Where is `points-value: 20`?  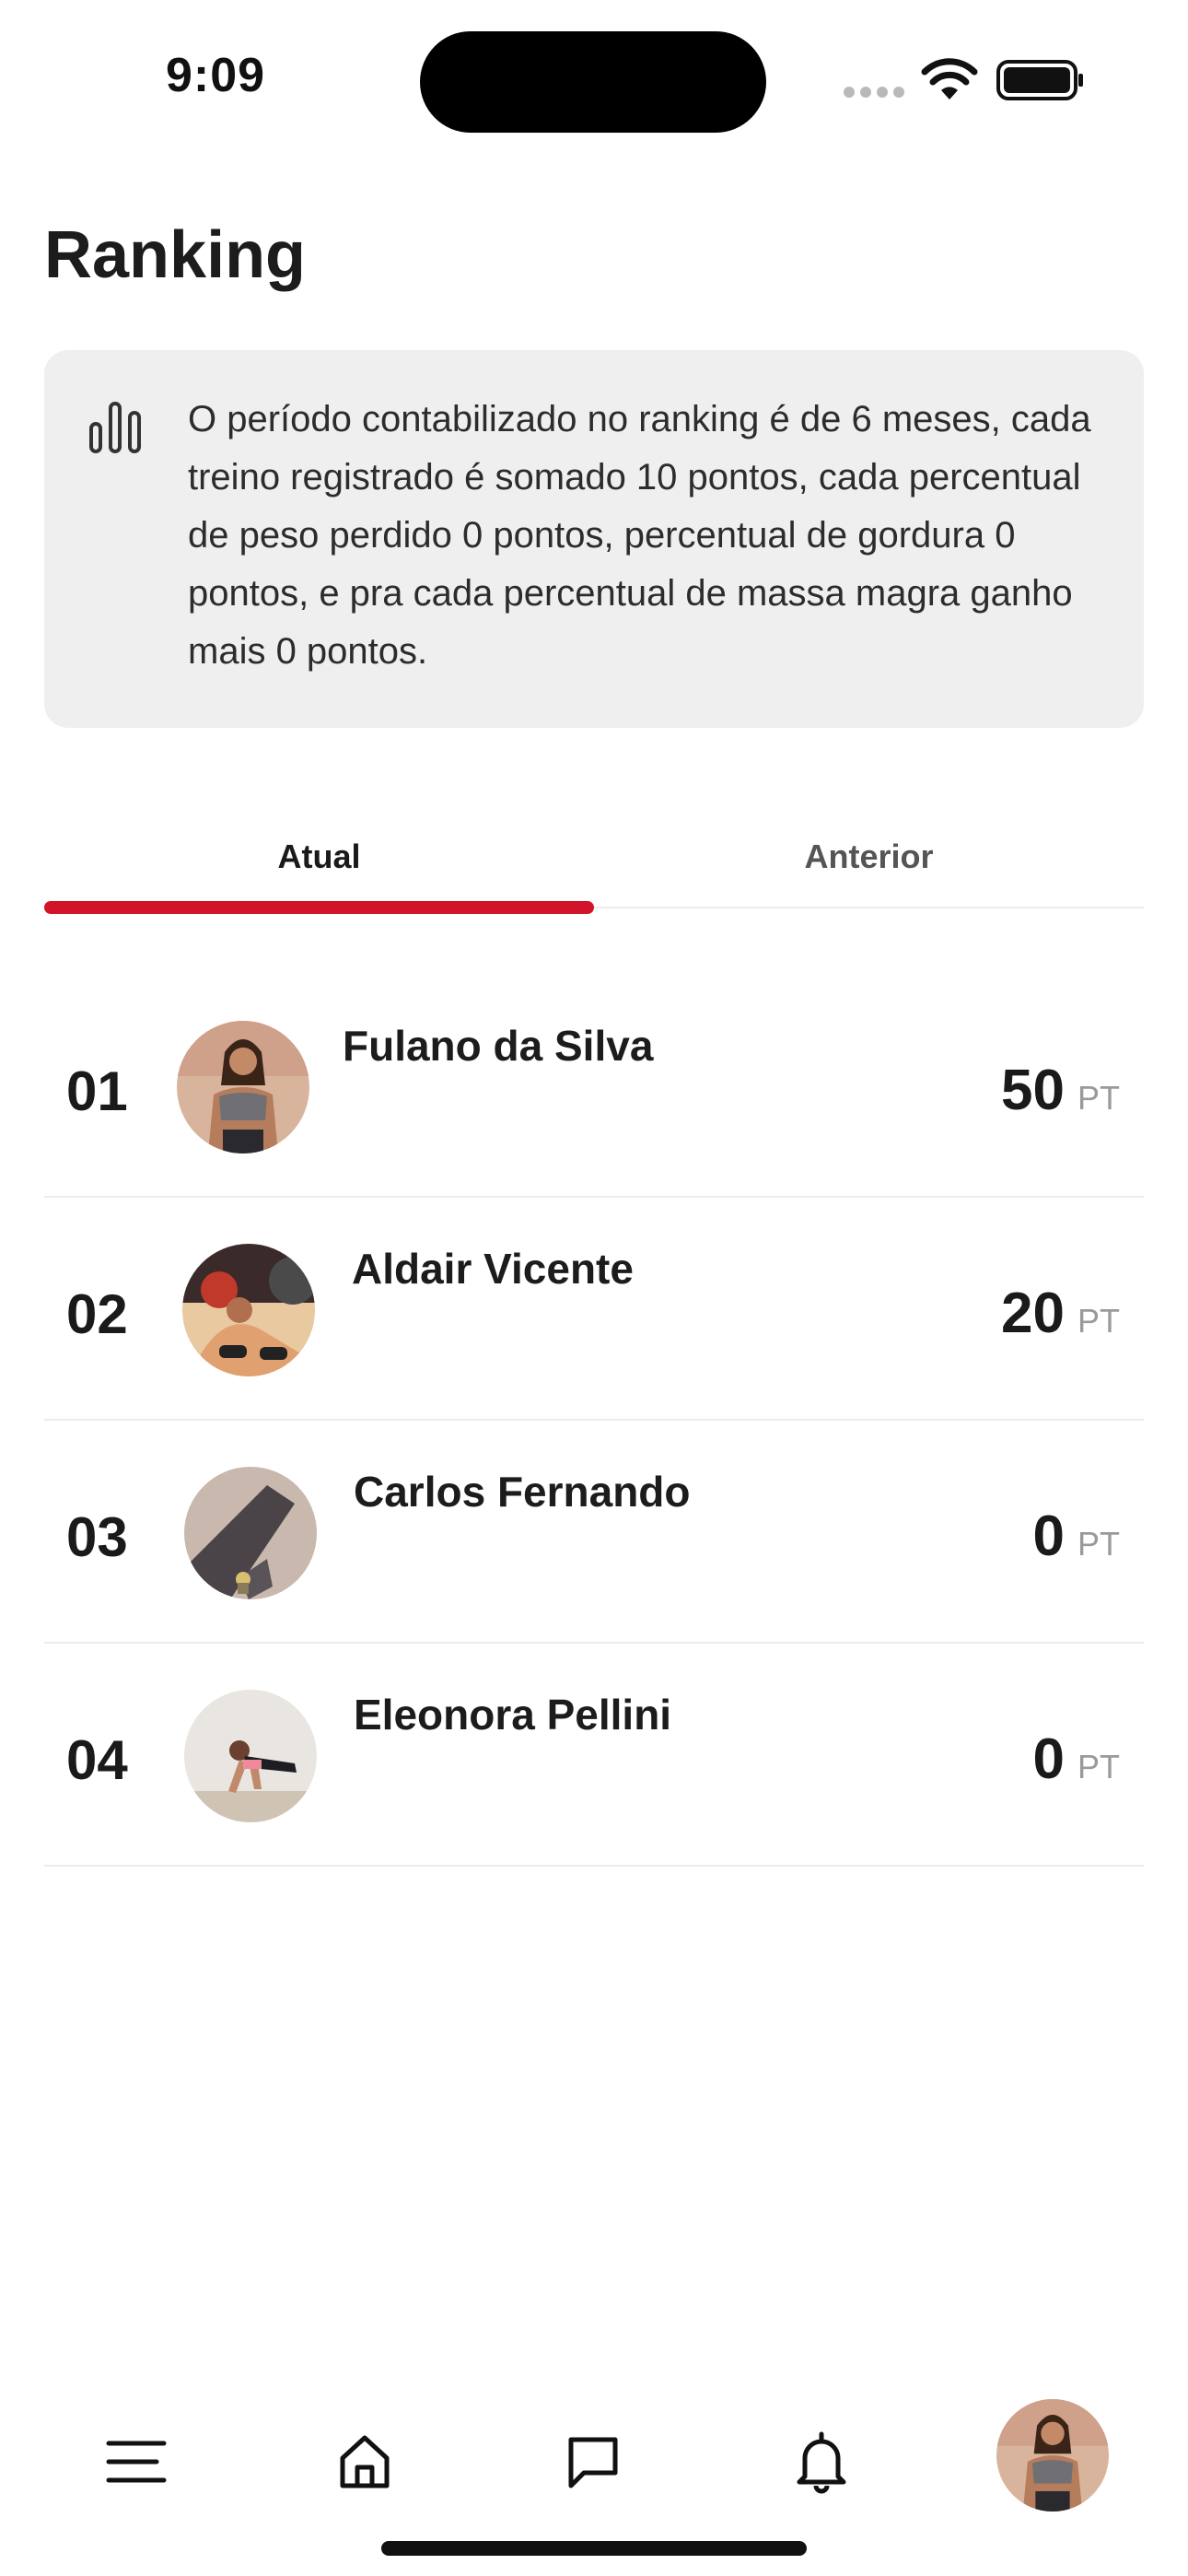 points-value: 20 is located at coordinates (1033, 1313).